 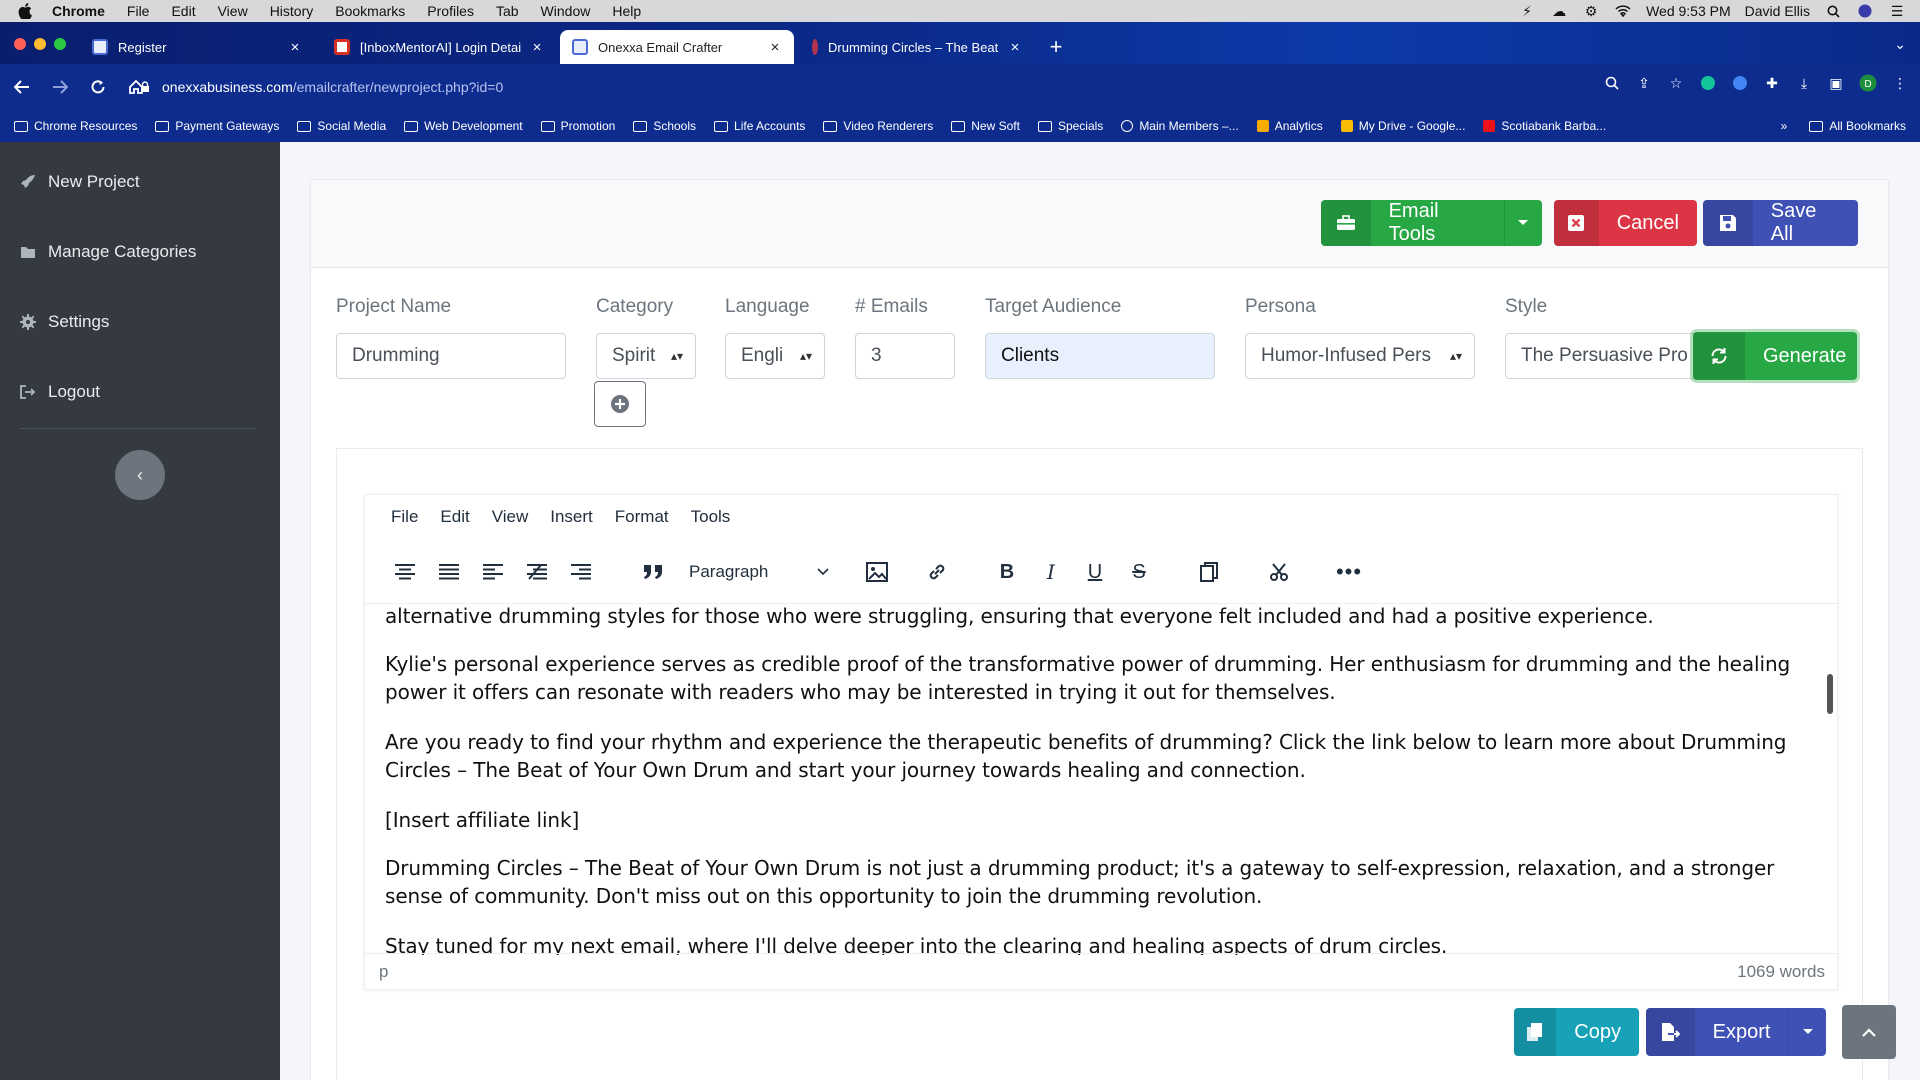 What do you see at coordinates (1740, 83) in the screenshot?
I see `extension-blue-icon` at bounding box center [1740, 83].